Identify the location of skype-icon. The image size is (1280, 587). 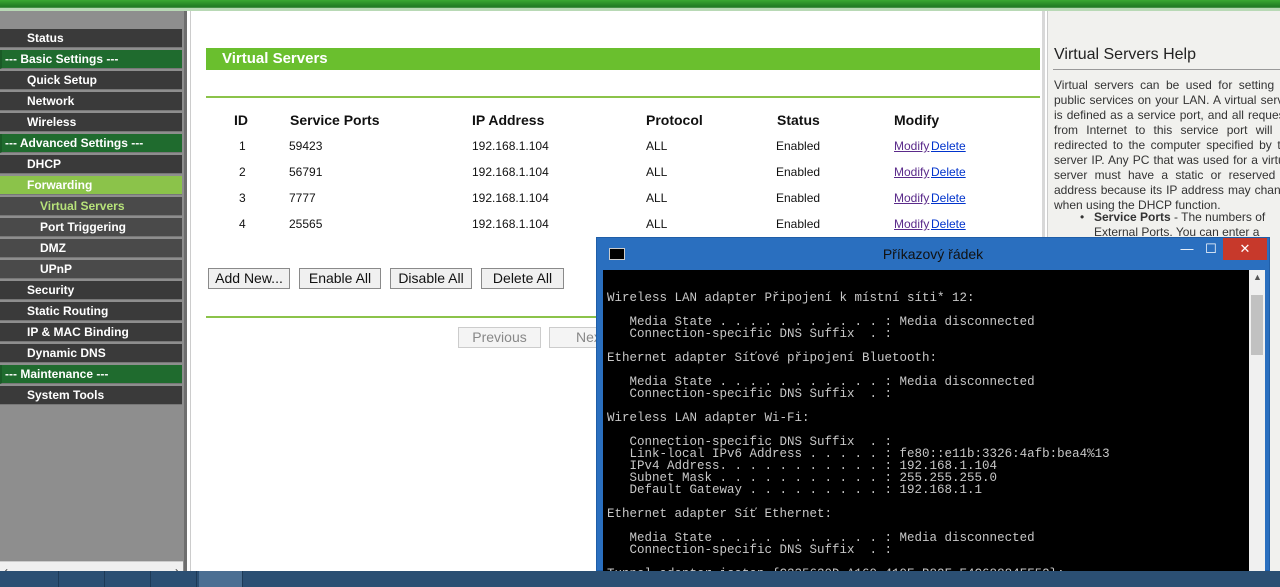
(175, 579).